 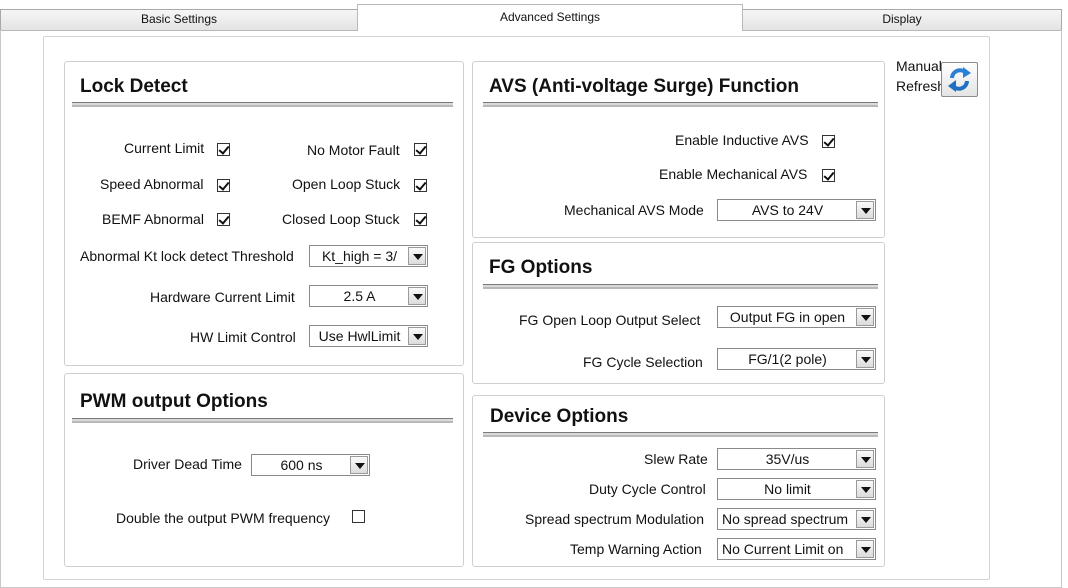 What do you see at coordinates (223, 185) in the screenshot?
I see `speed-abnormal-checkbox` at bounding box center [223, 185].